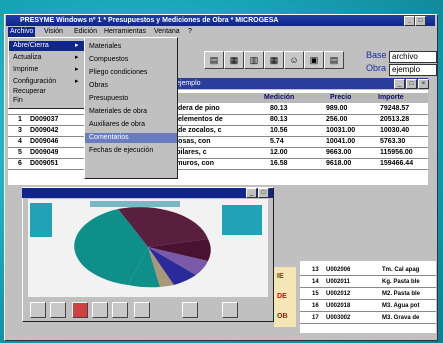 This screenshot has width=443, height=343. Describe the element at coordinates (47, 101) in the screenshot. I see `menu-item-fin: Fin` at that location.